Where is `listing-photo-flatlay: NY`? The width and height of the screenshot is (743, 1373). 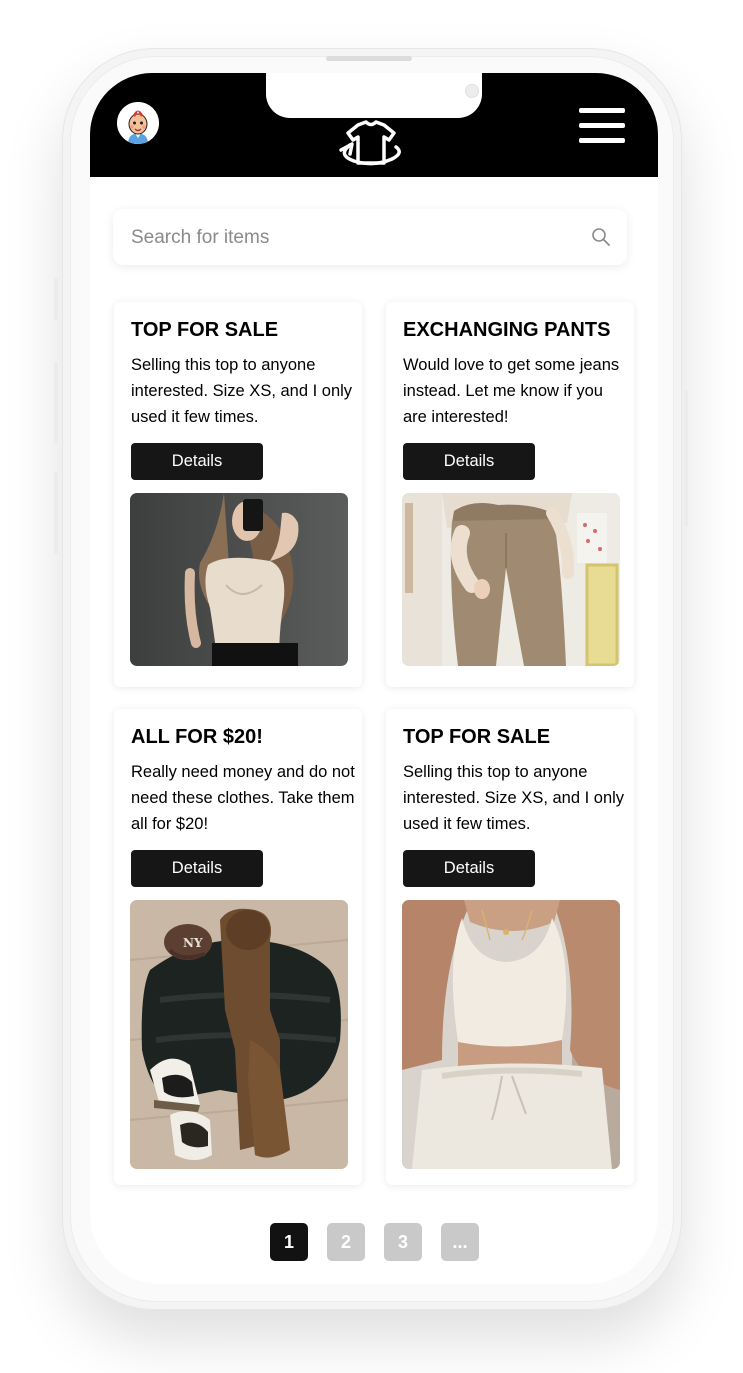 listing-photo-flatlay: NY is located at coordinates (239, 1034).